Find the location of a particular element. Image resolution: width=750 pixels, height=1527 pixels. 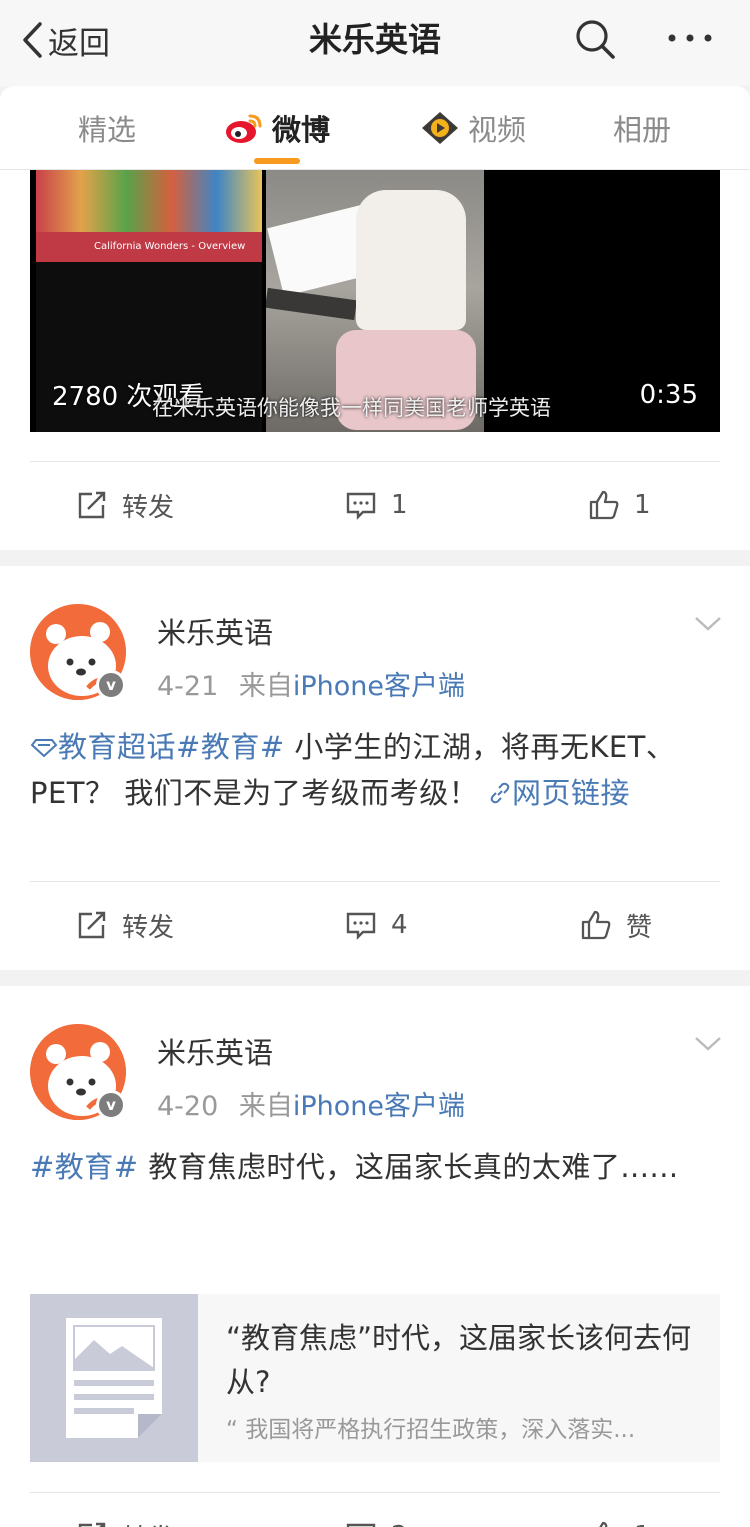

document-icon is located at coordinates (114, 1378).